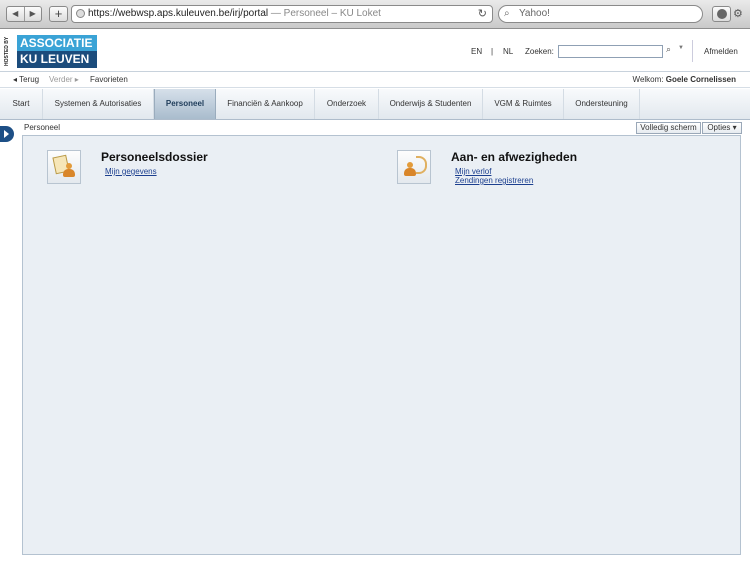 The width and height of the screenshot is (750, 563). Describe the element at coordinates (57, 59) in the screenshot. I see `logo-line-2: KU LEUVEN` at that location.